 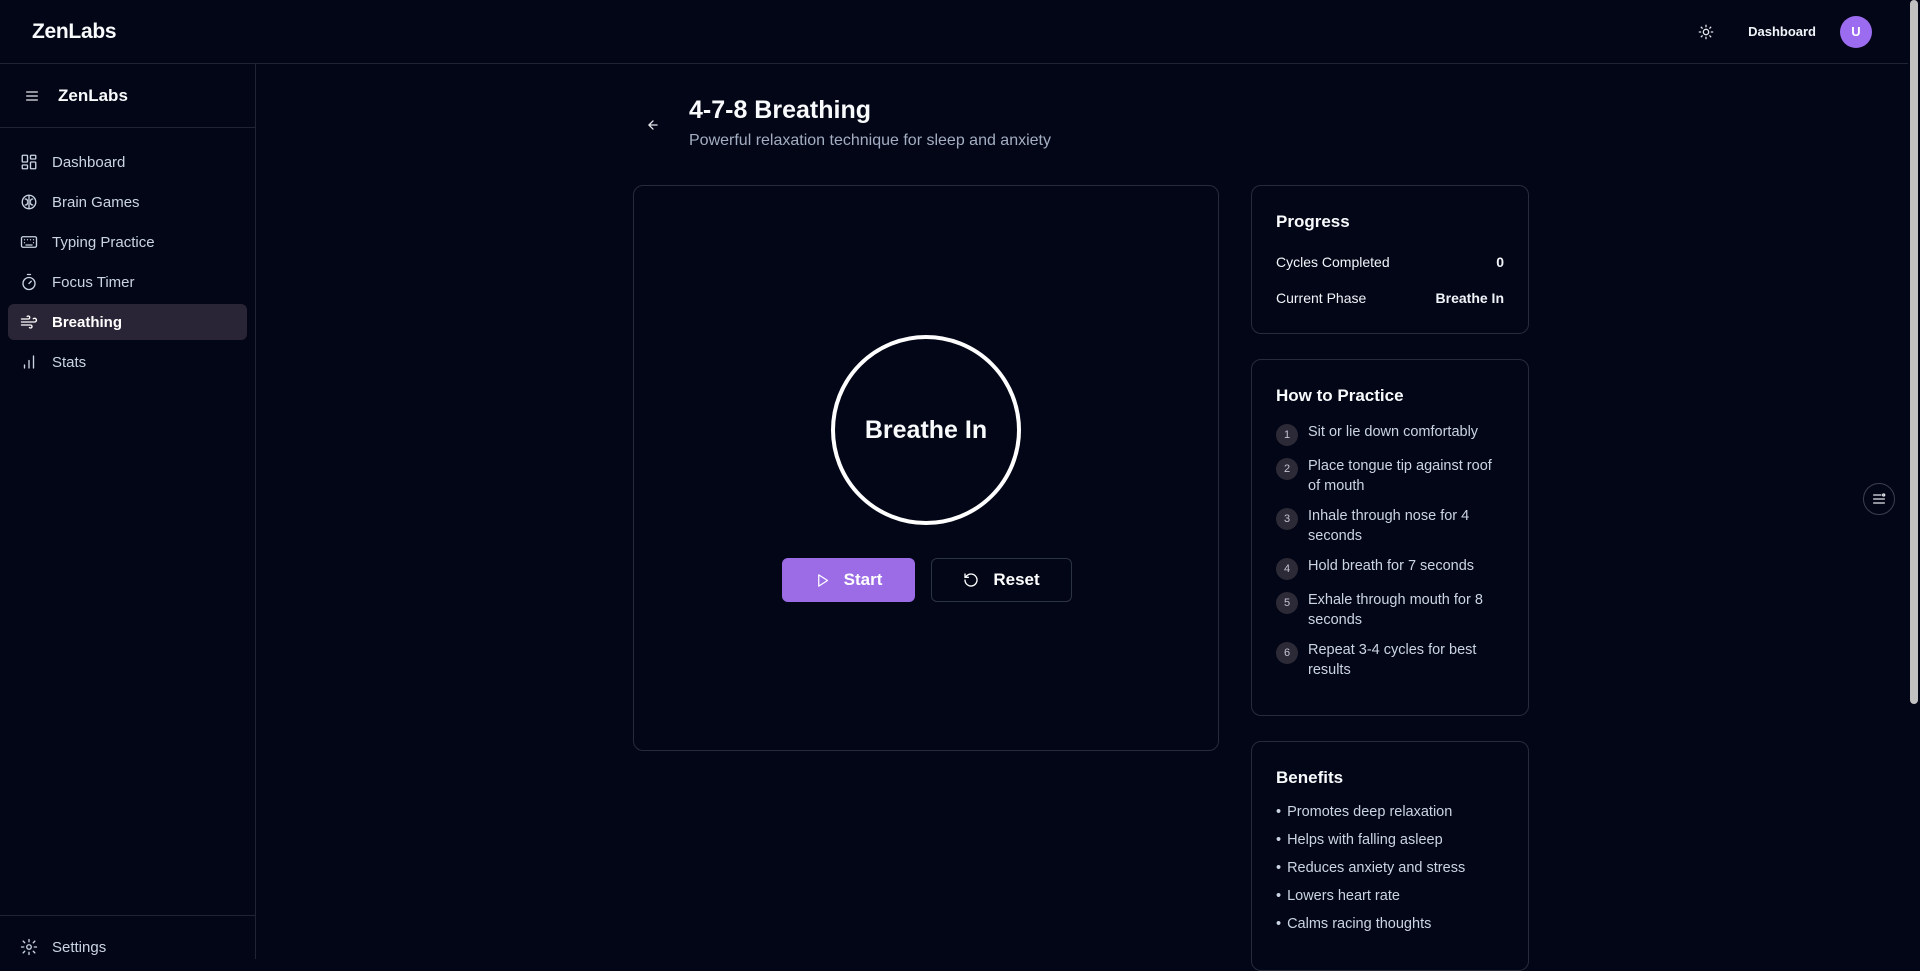 What do you see at coordinates (1287, 435) in the screenshot?
I see `step-number: 1` at bounding box center [1287, 435].